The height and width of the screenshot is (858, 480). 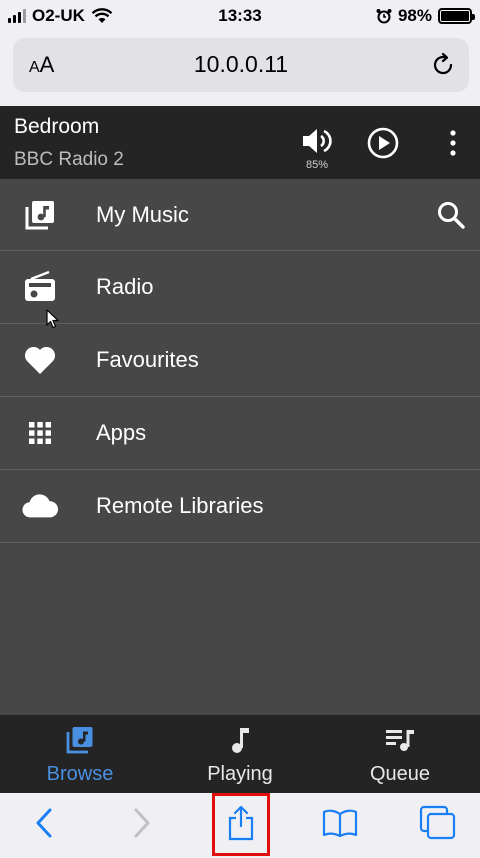 I want to click on cloud-icon, so click(x=40, y=506).